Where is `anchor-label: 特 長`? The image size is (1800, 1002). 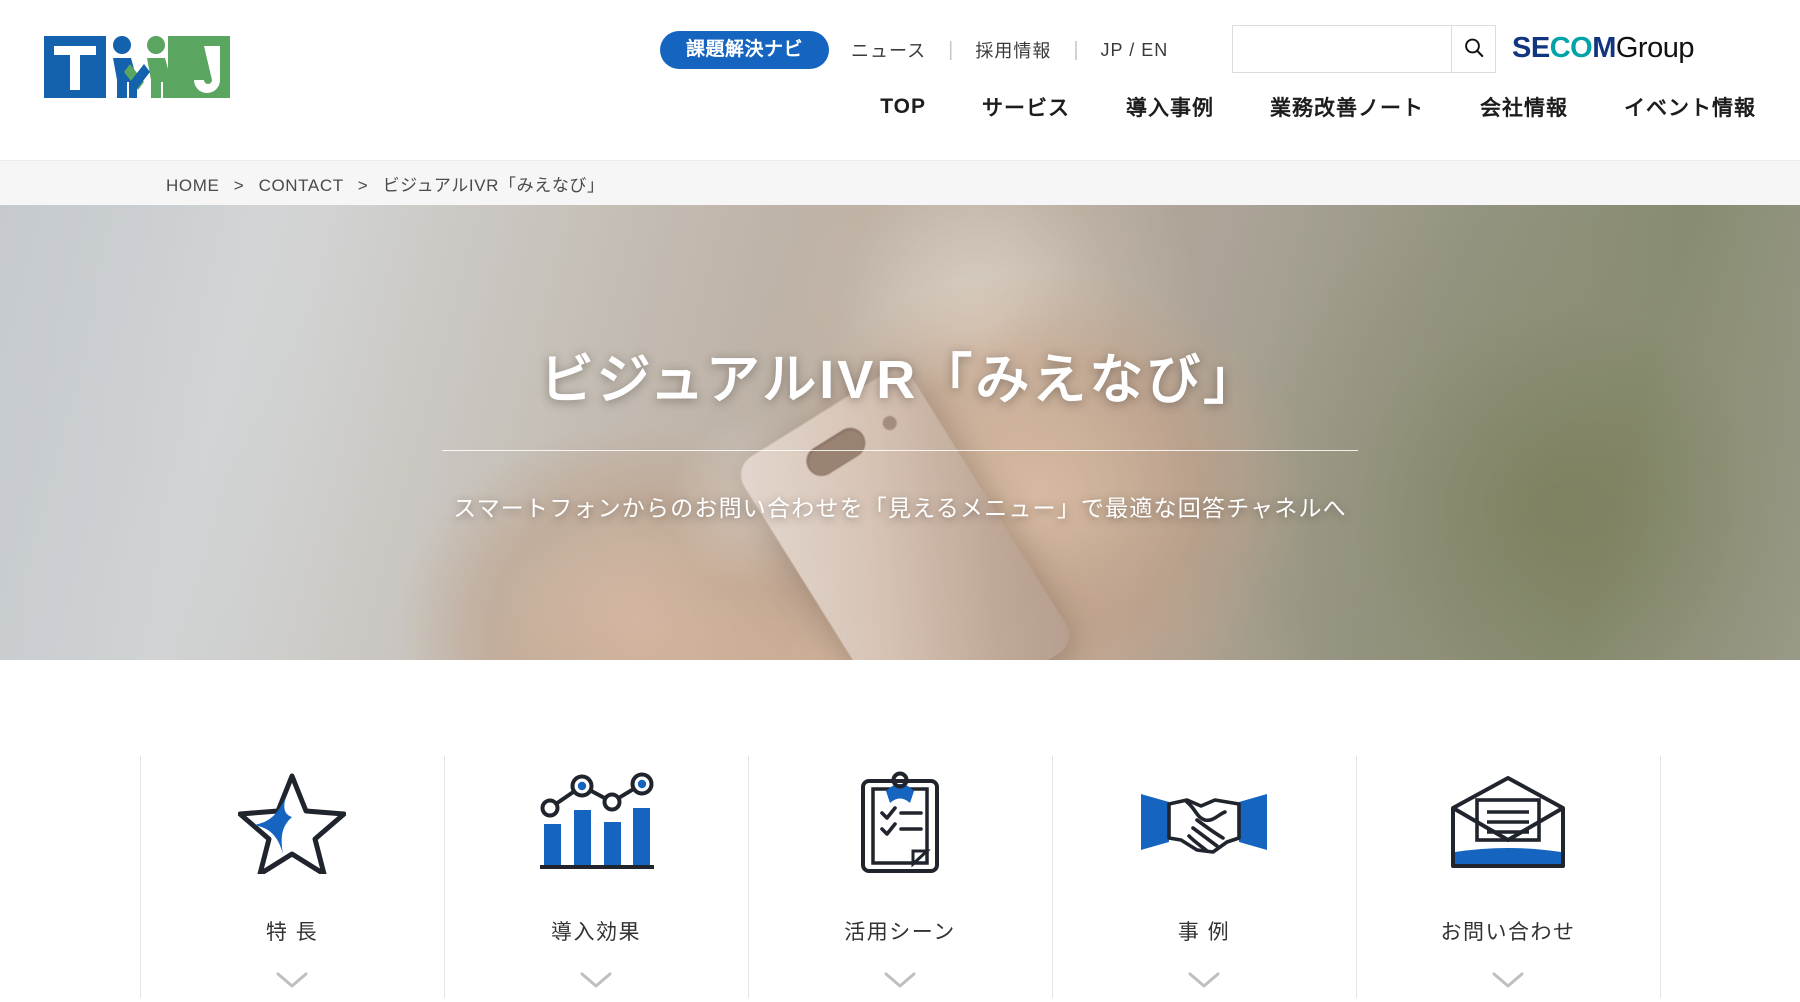
anchor-label: 特 長 is located at coordinates (292, 932).